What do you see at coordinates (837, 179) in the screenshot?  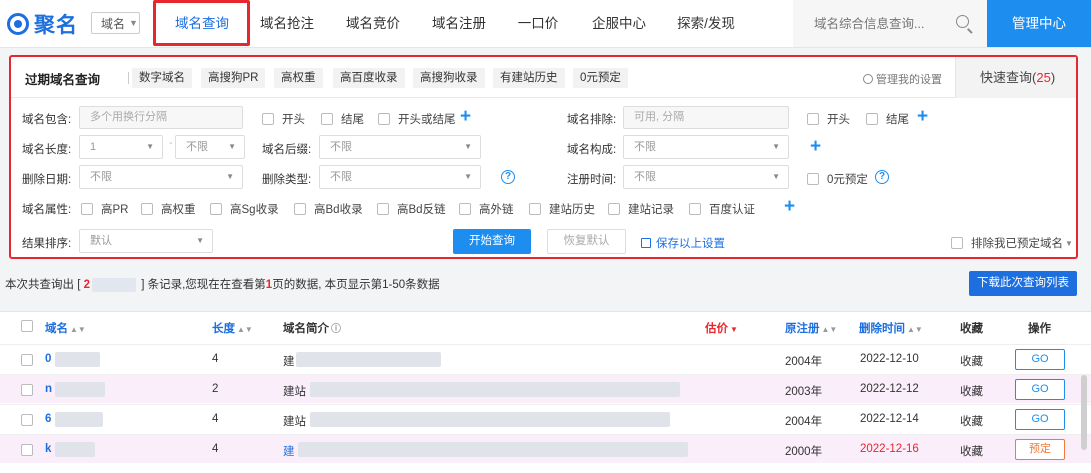 I see `zero-reserve-checkbox: 0元预定` at bounding box center [837, 179].